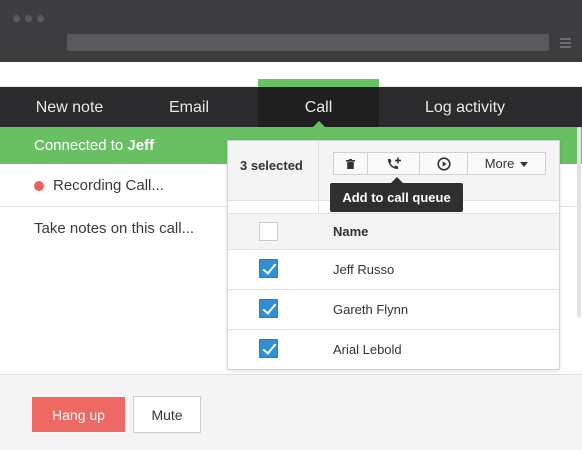  Describe the element at coordinates (367, 349) in the screenshot. I see `contact-name: Arial Lebold` at that location.